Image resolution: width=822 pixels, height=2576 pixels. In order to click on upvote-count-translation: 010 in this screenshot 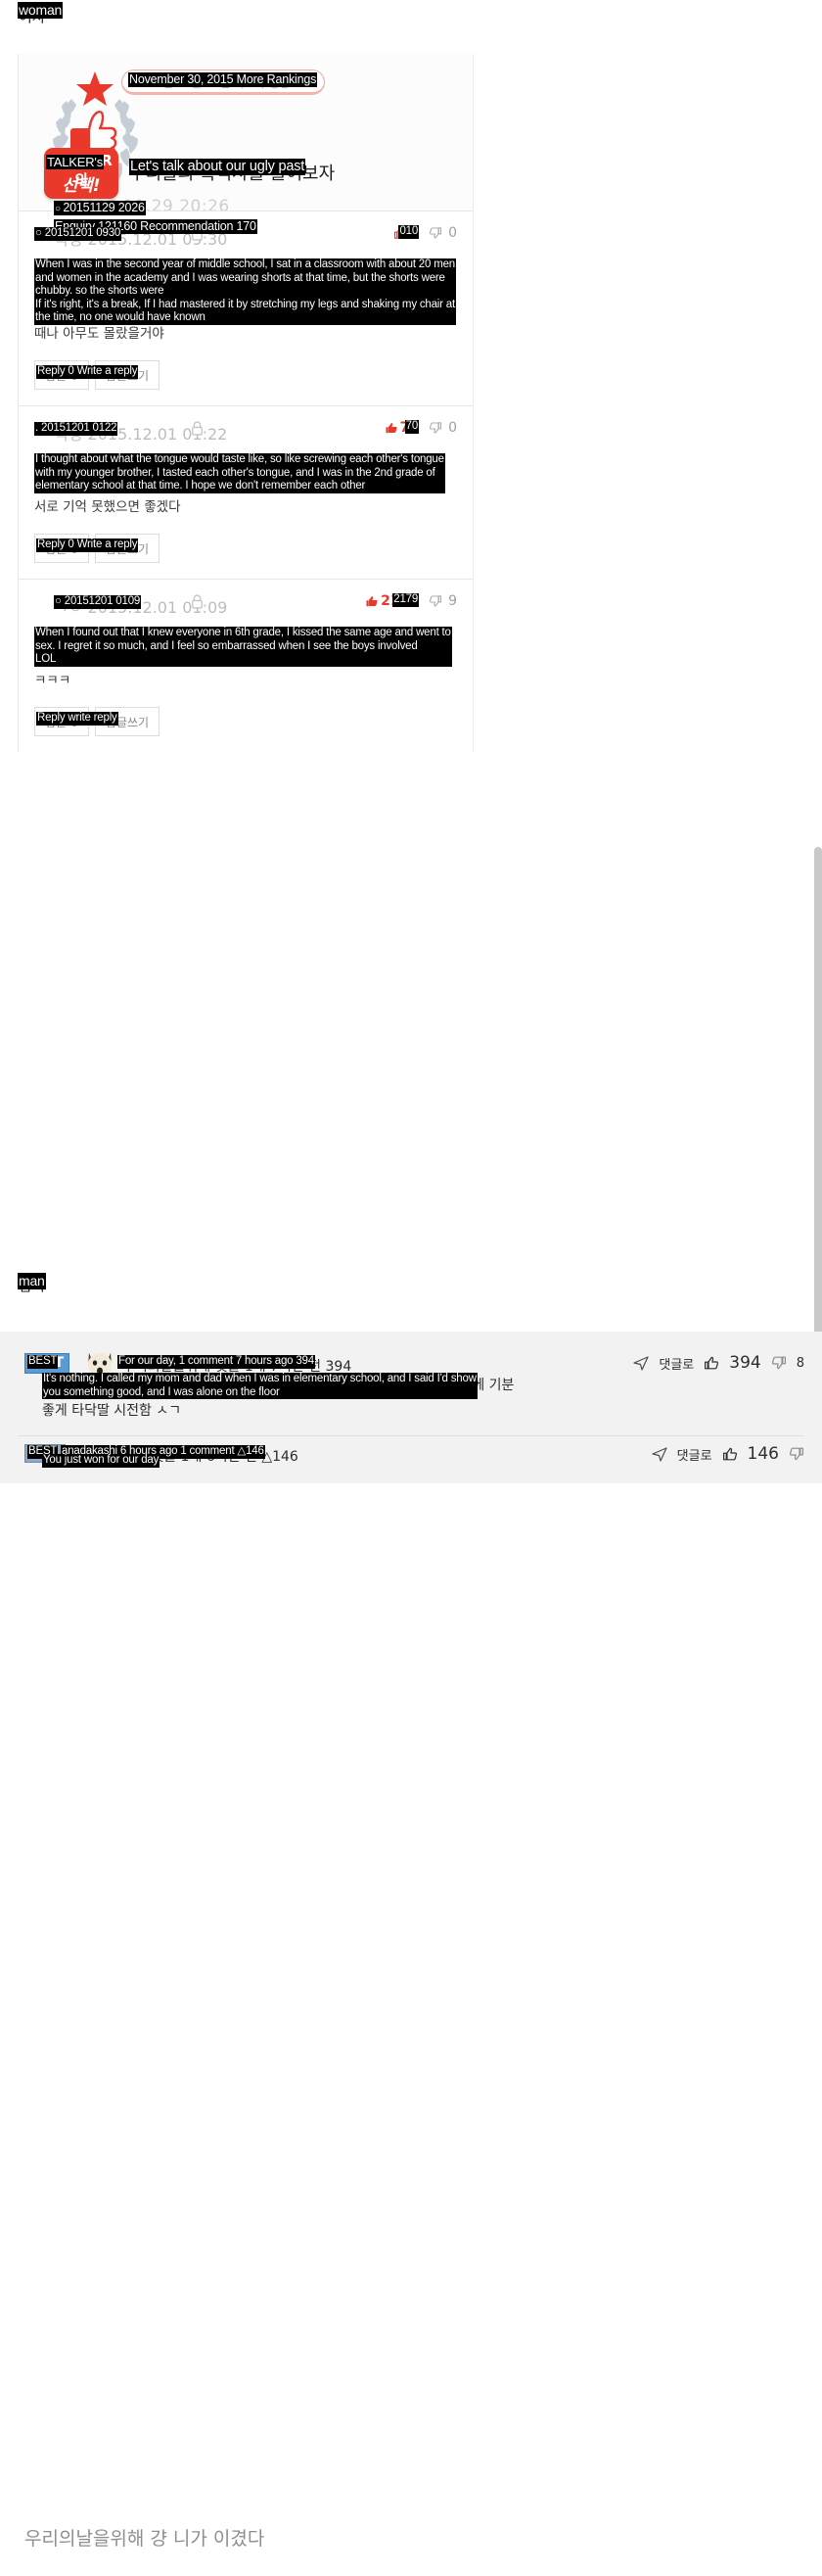, I will do `click(409, 232)`.